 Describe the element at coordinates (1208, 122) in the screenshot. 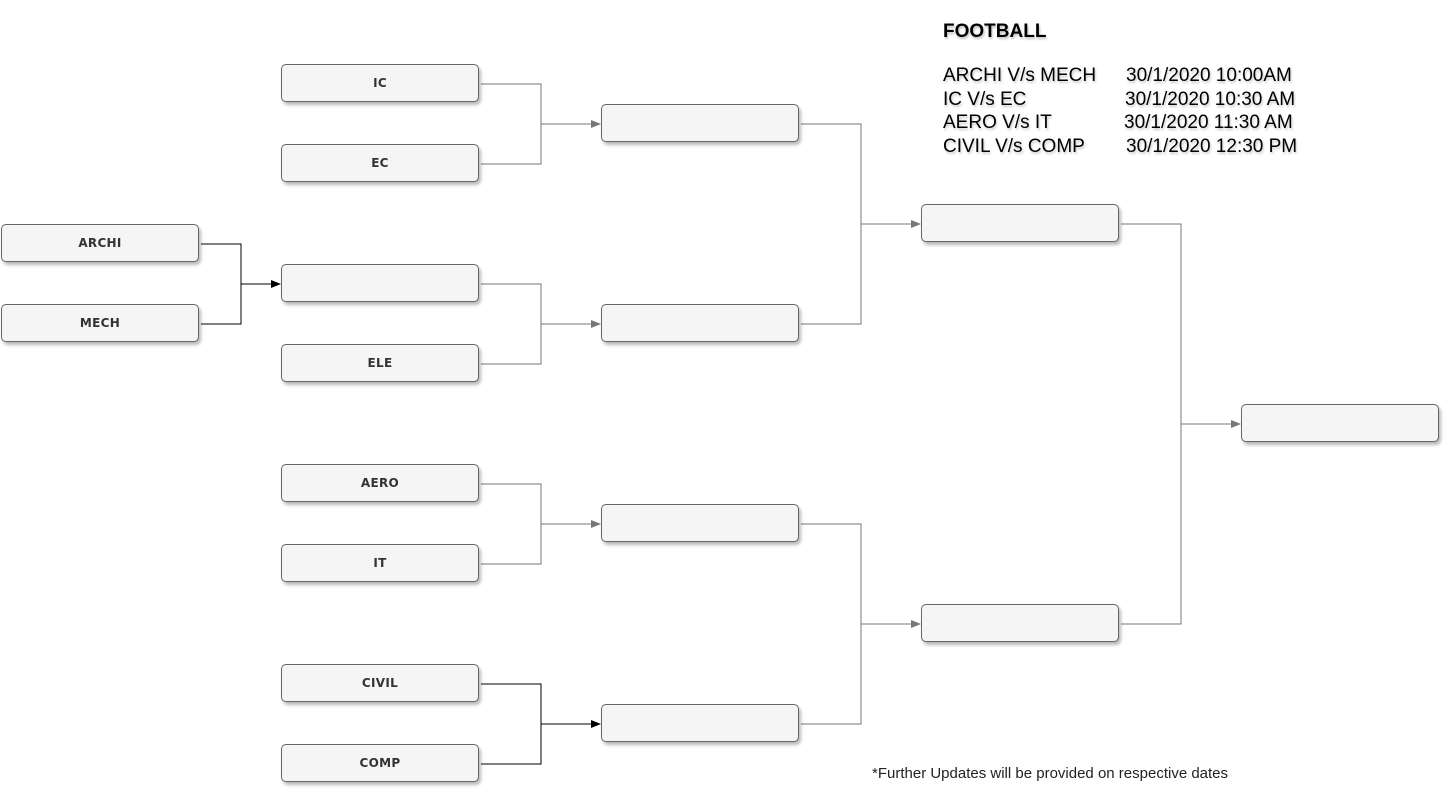

I see `schedule-datetime: 30/1/2020 11:30 AM` at that location.